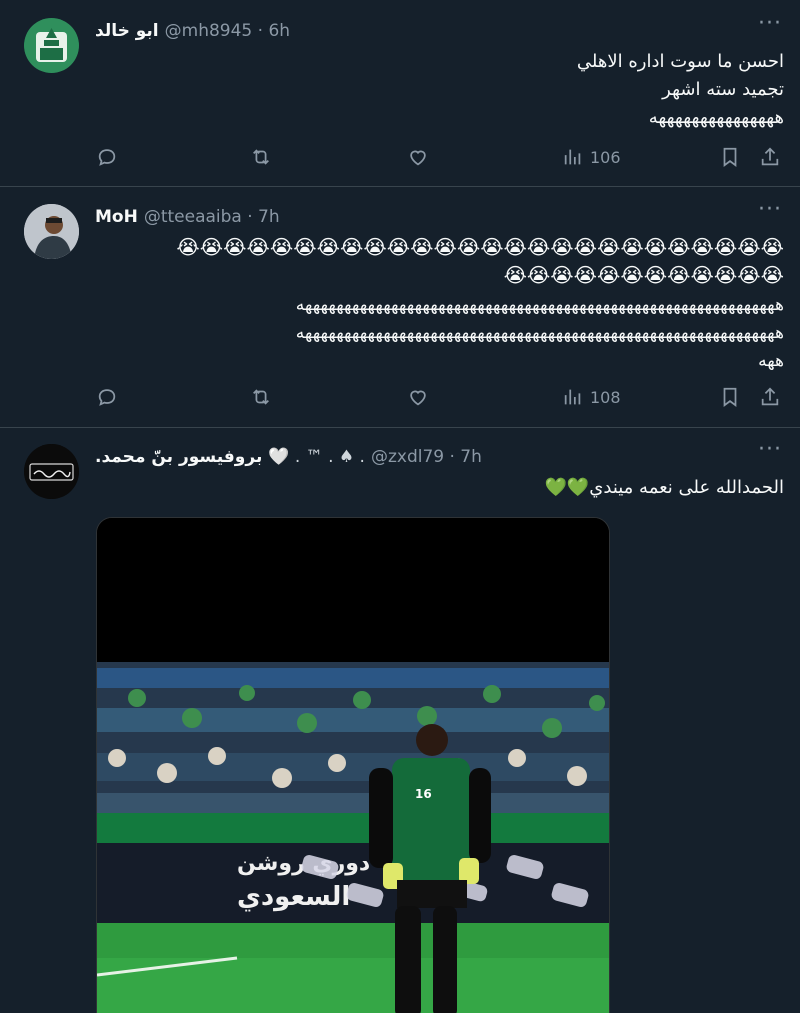 This screenshot has width=800, height=1013. I want to click on laugh-line: ههه, so click(771, 361).